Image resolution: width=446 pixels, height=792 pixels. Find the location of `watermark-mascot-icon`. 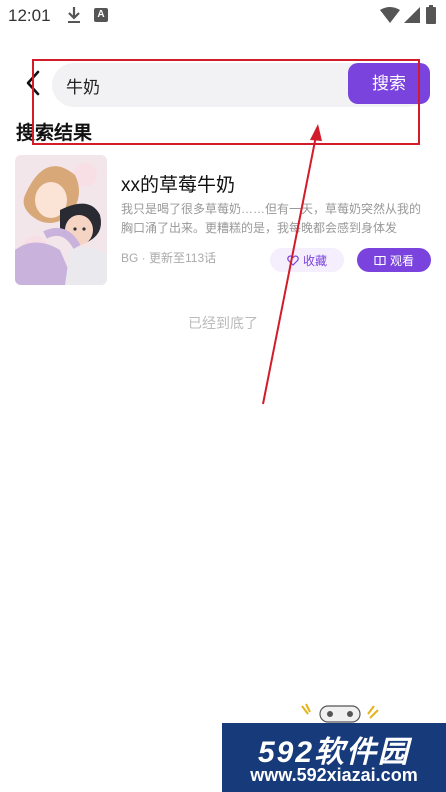

watermark-mascot-icon is located at coordinates (340, 713).